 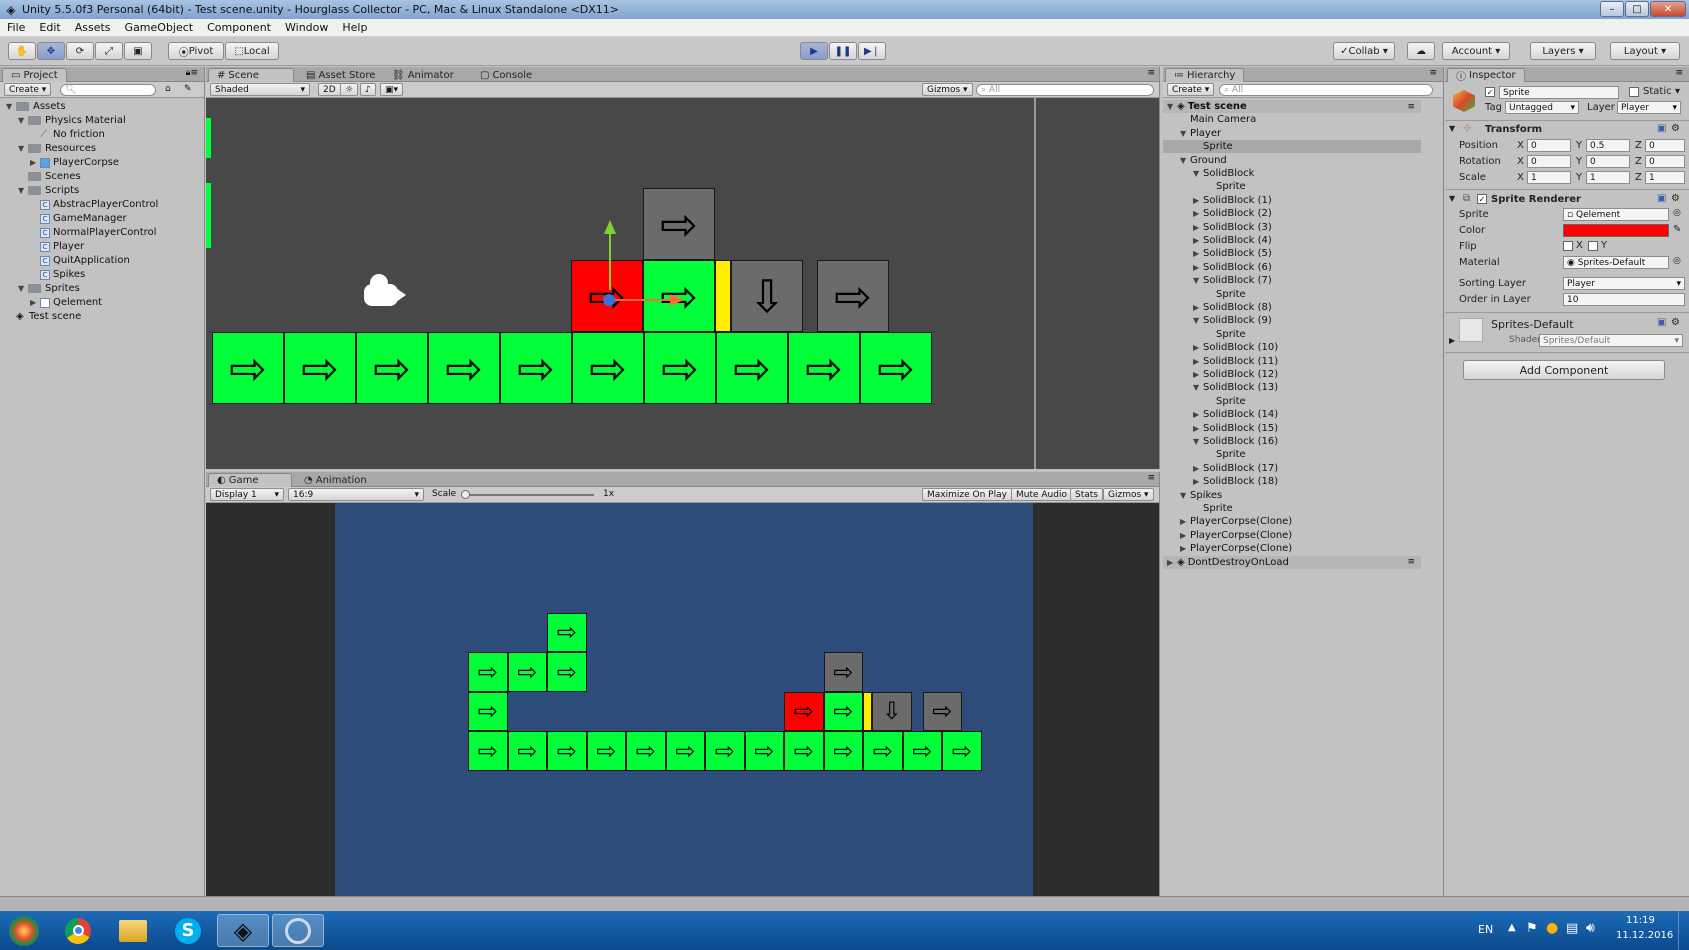 I want to click on transform-foldout-icon: ▼, so click(x=1452, y=128).